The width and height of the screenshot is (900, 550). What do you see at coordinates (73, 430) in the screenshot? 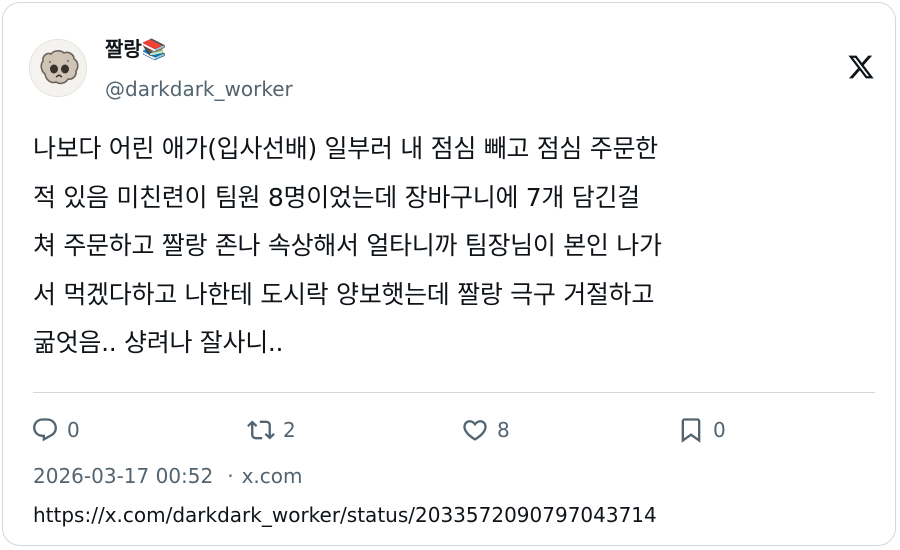
I see `reply-count: 0` at bounding box center [73, 430].